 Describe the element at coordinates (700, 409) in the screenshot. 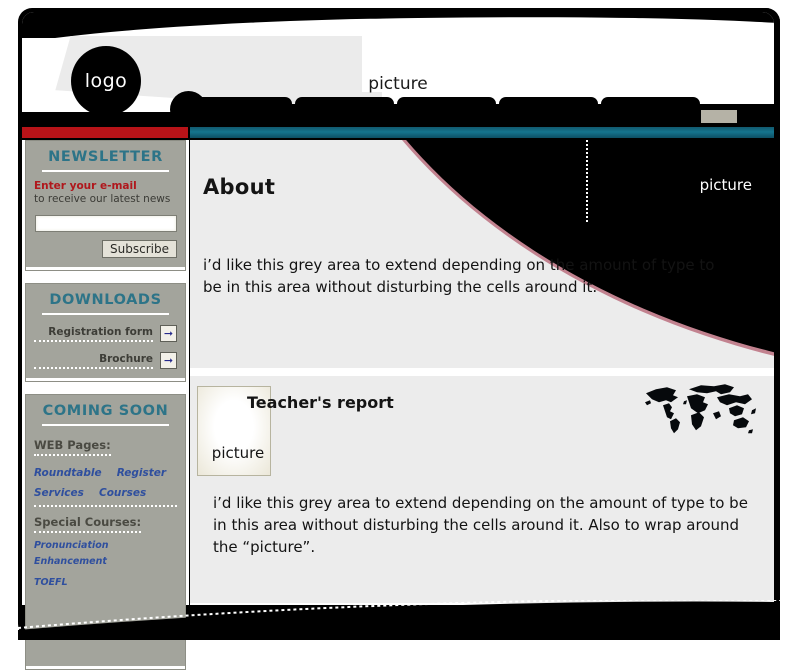

I see `world-map-icon` at that location.